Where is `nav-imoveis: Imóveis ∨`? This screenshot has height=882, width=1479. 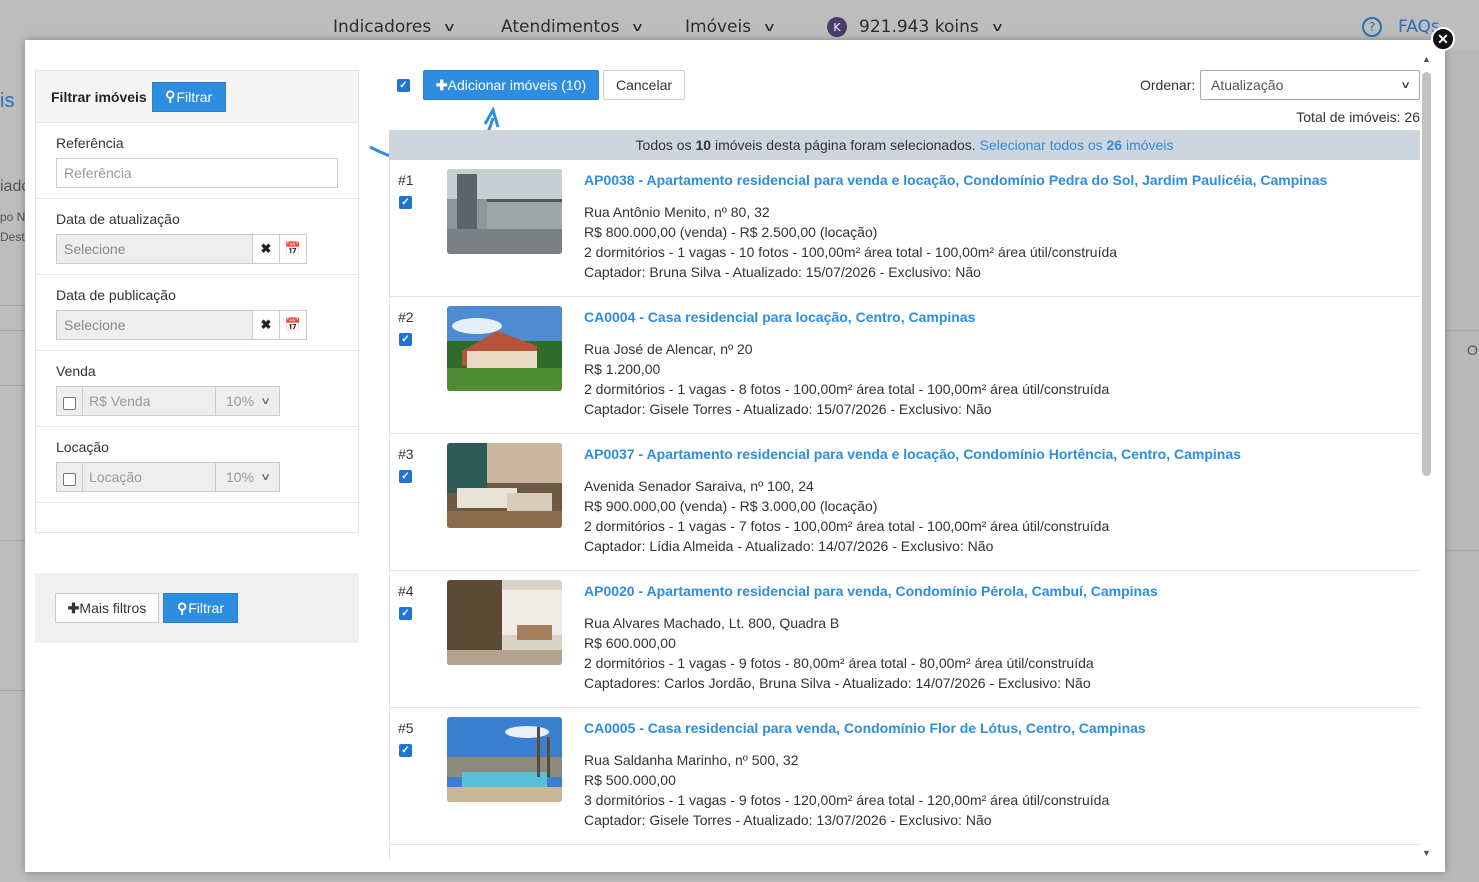 nav-imoveis: Imóveis ∨ is located at coordinates (731, 27).